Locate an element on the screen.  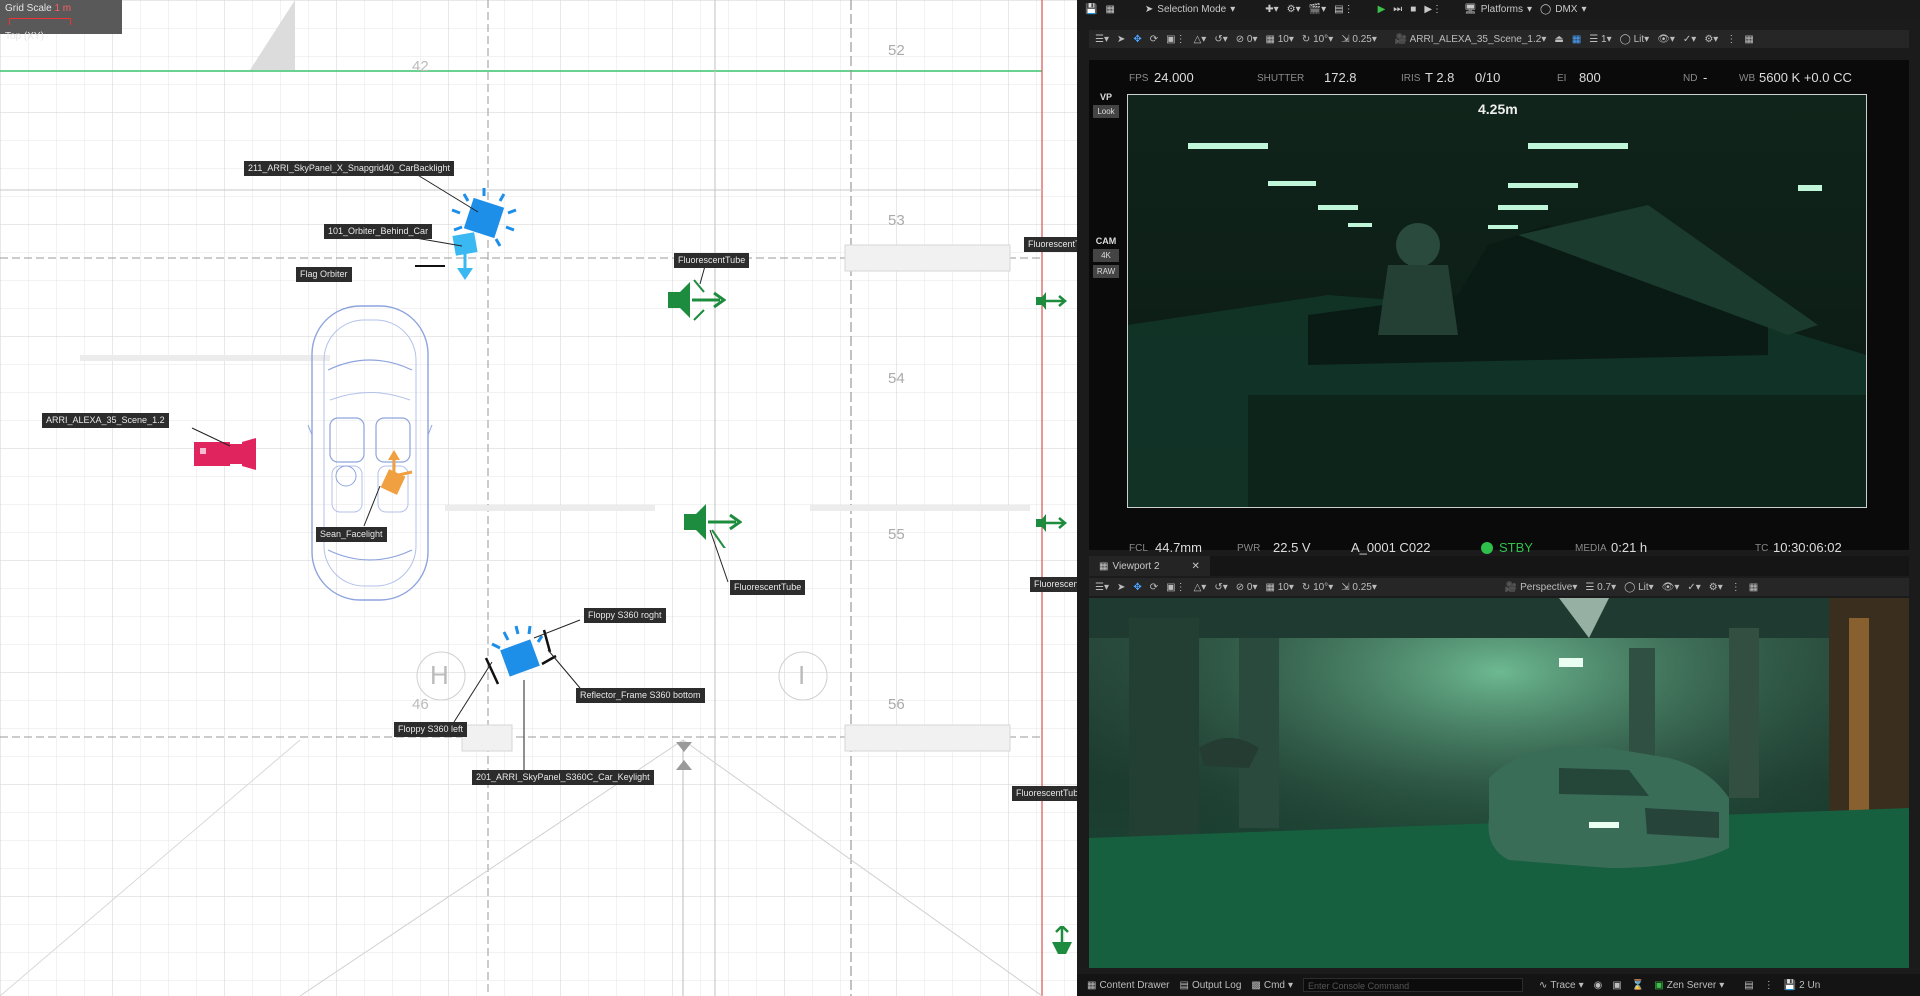
dmx-dropdown: ◯ DMX ▾ is located at coordinates (1563, 9).